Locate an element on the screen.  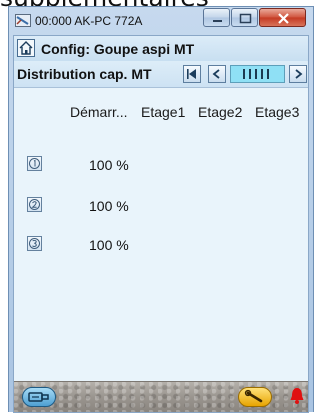
badge-1-icon is located at coordinates (34, 163).